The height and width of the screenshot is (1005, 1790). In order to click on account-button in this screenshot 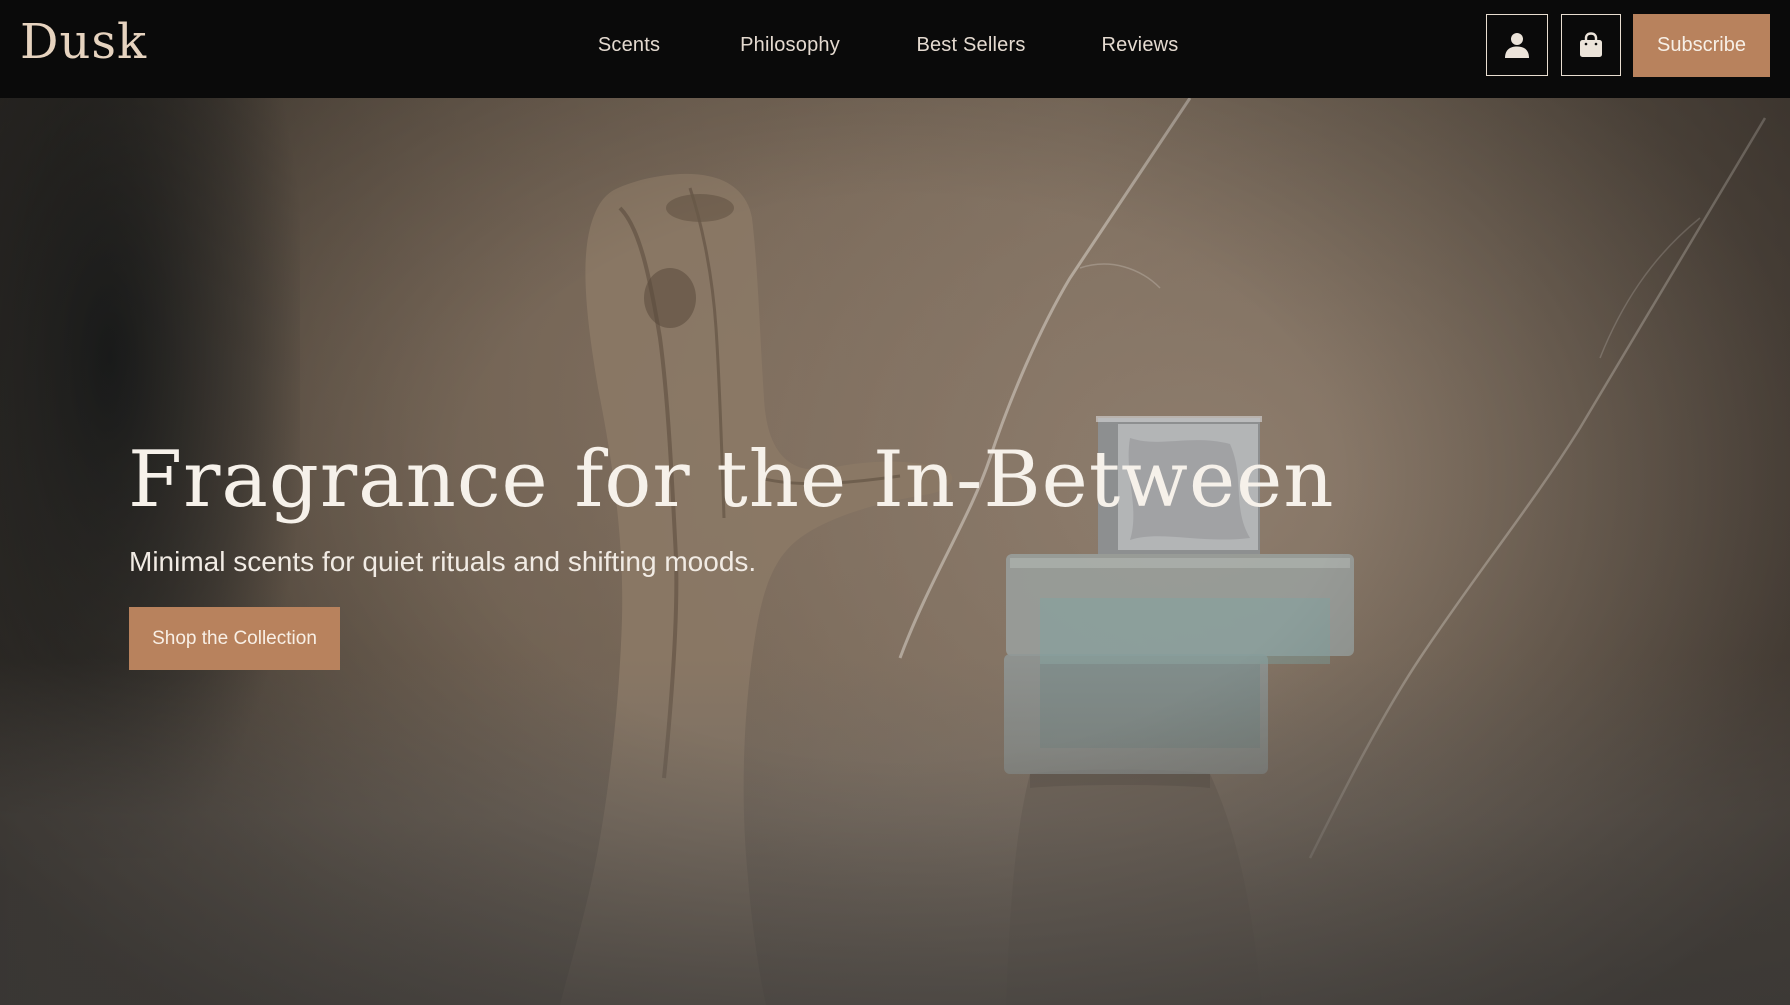, I will do `click(1517, 45)`.